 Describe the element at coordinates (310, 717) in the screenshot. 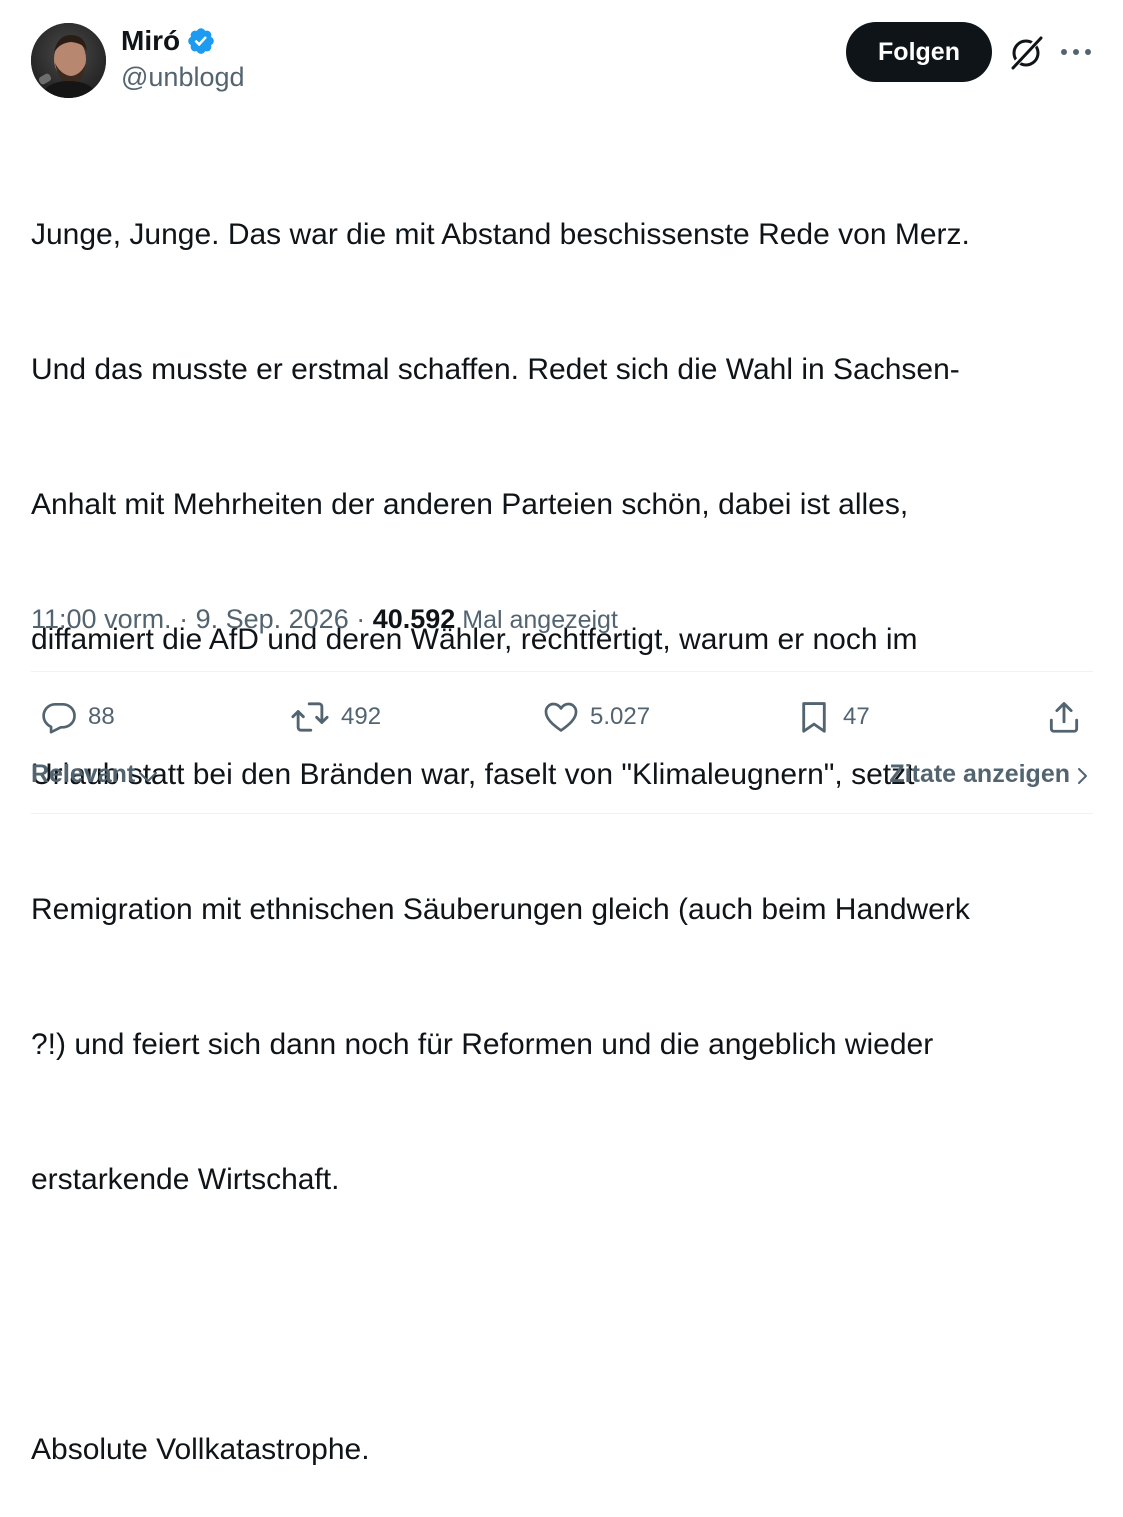

I see `repost-icon` at that location.